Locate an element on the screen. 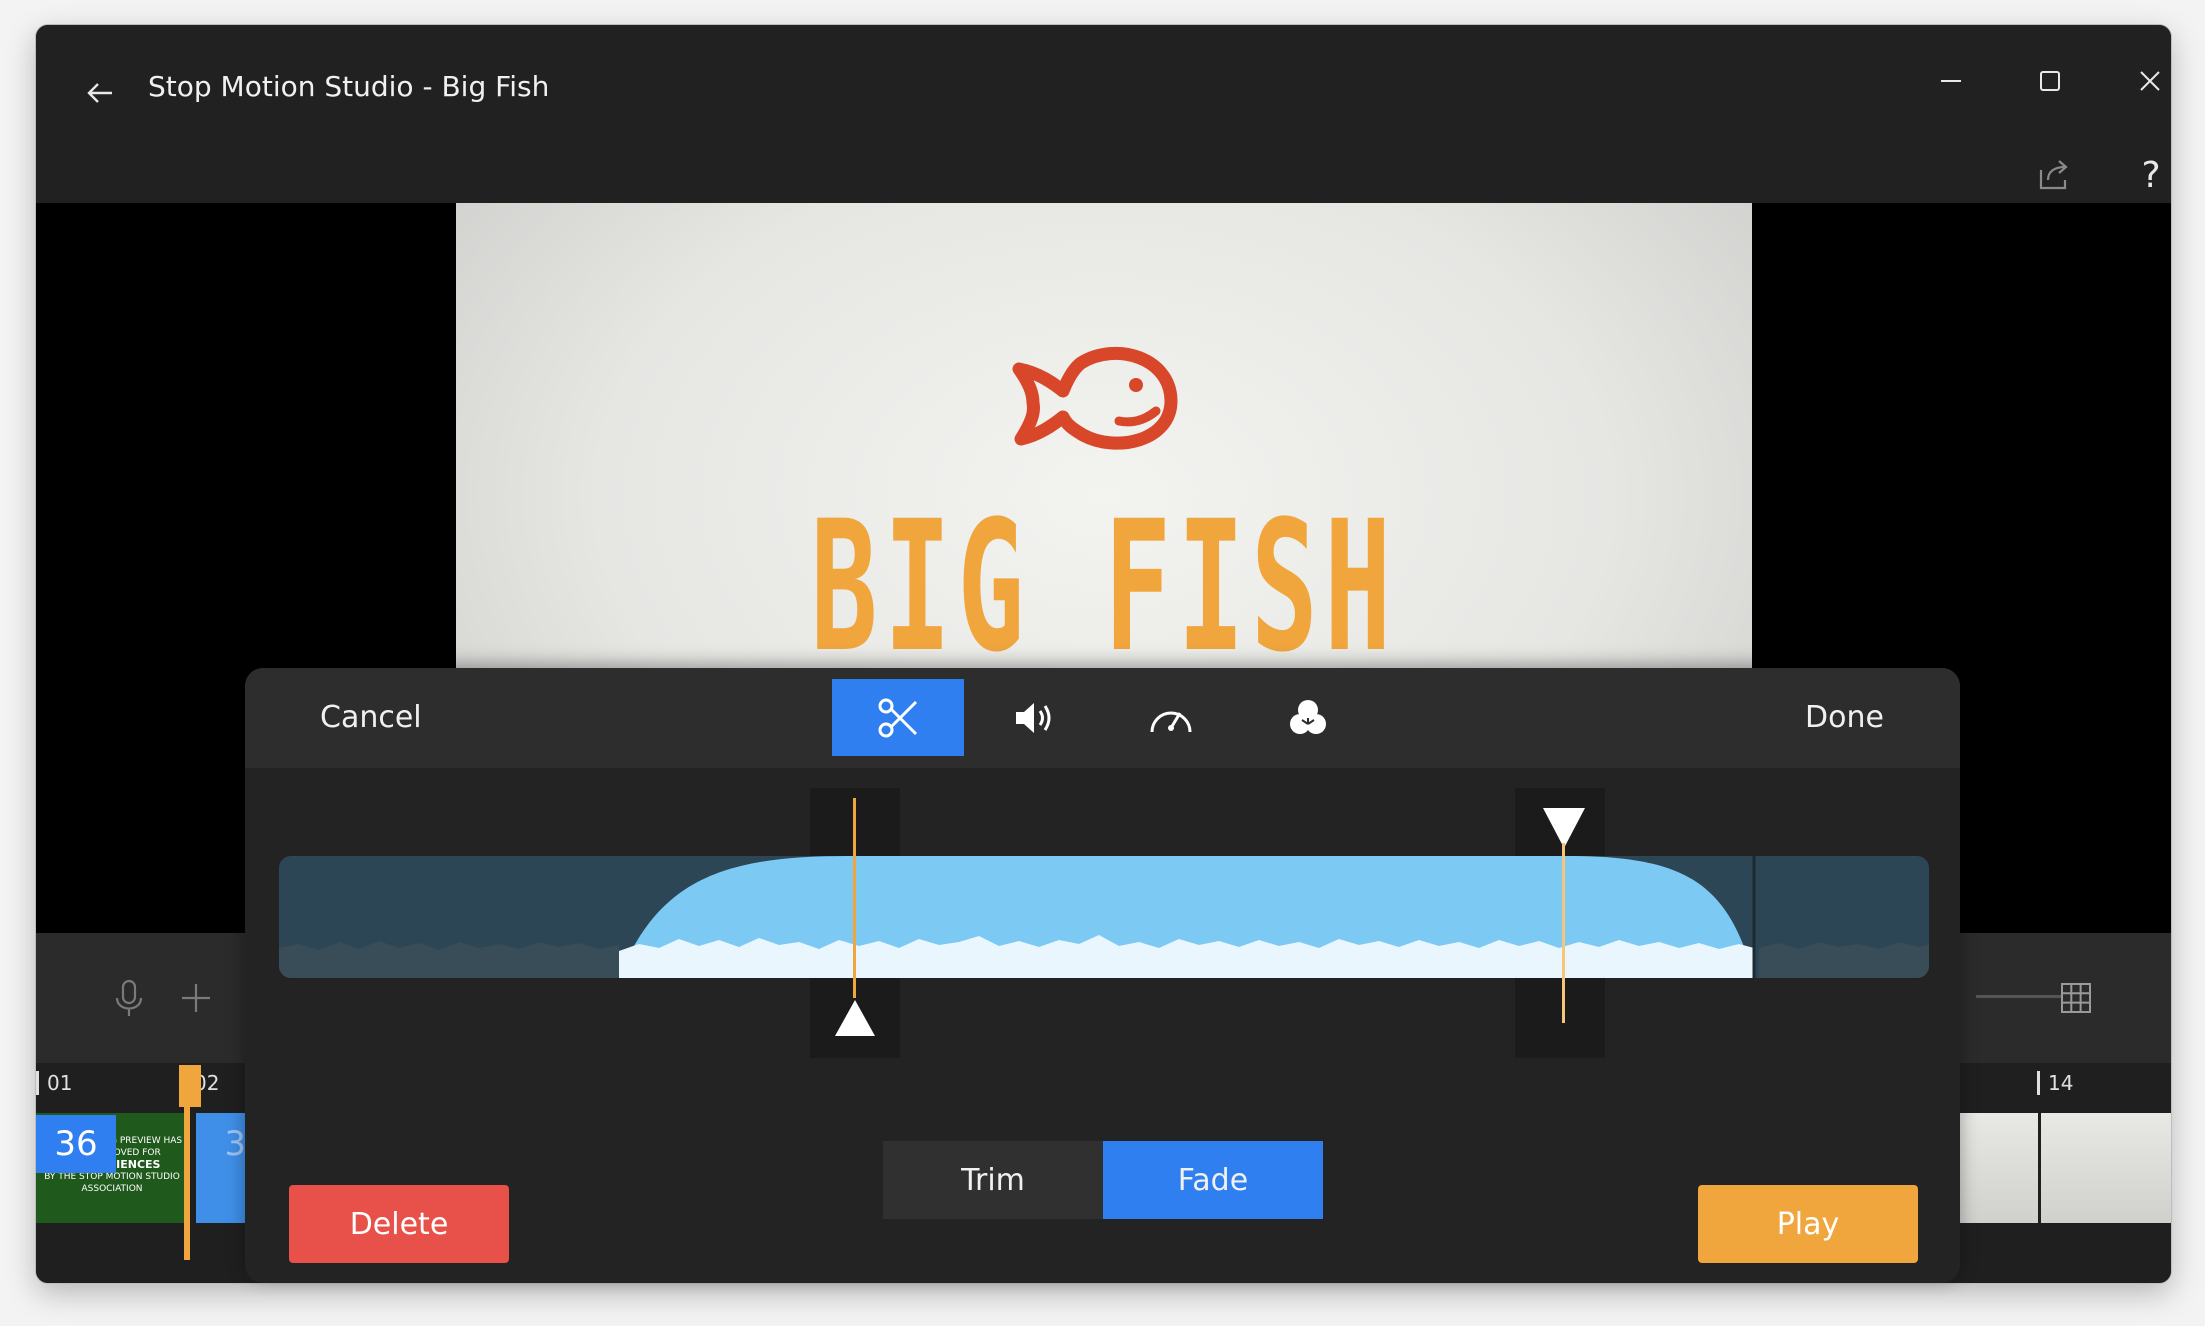 The image size is (2205, 1326). clip-number-14: 14 is located at coordinates (2055, 1083).